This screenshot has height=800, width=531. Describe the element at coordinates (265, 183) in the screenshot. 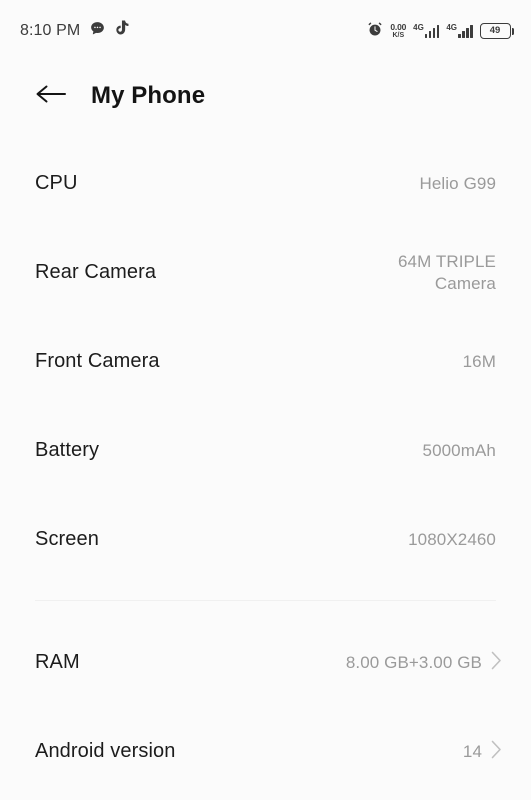

I see `list-item-cpu: CPU Helio G99` at that location.